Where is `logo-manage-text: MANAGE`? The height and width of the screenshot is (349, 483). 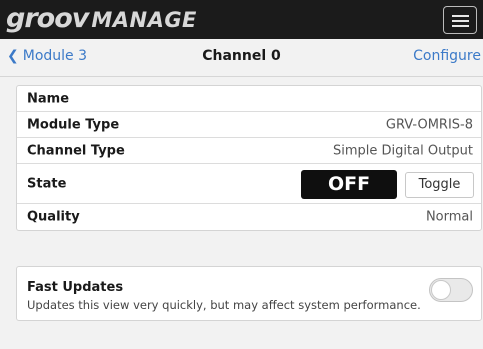
logo-manage-text: MANAGE is located at coordinates (144, 20).